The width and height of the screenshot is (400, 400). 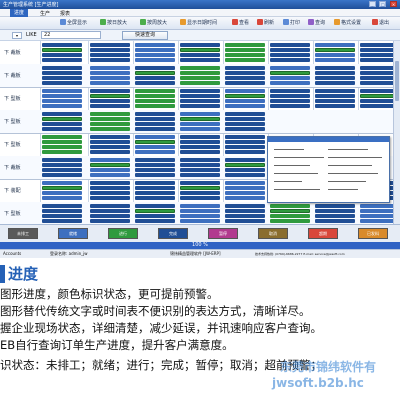 I want to click on search-button: 查询, so click(x=316, y=23).